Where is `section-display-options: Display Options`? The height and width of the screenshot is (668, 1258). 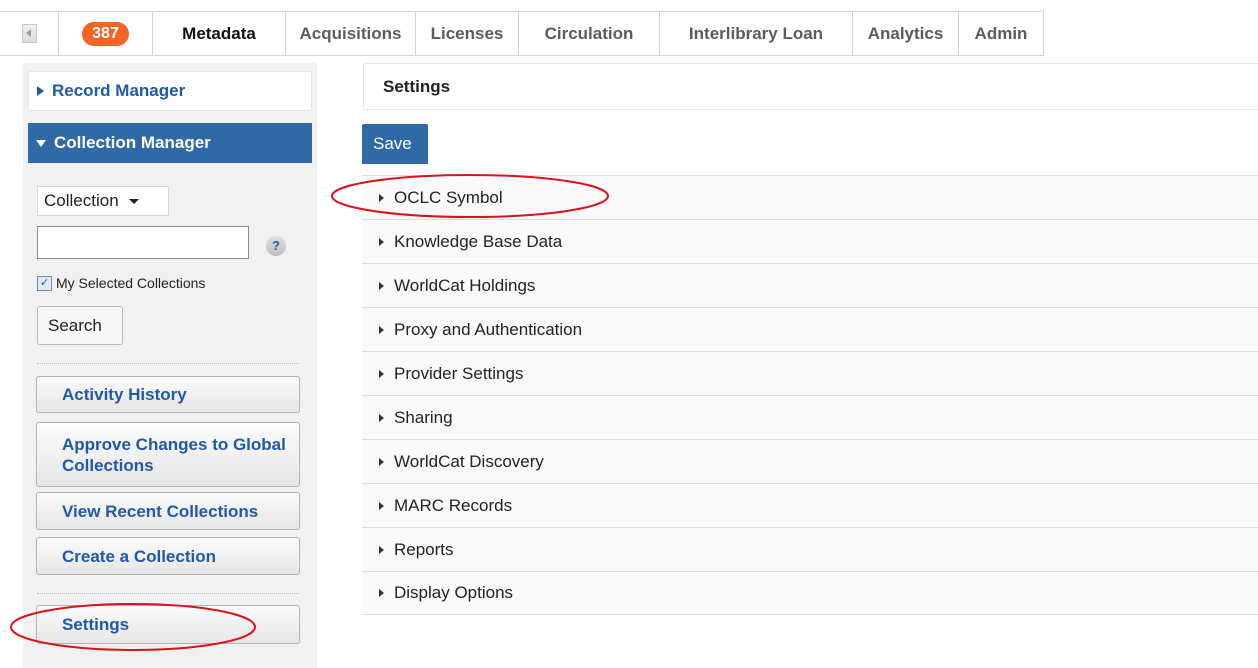 section-display-options: Display Options is located at coordinates (810, 593).